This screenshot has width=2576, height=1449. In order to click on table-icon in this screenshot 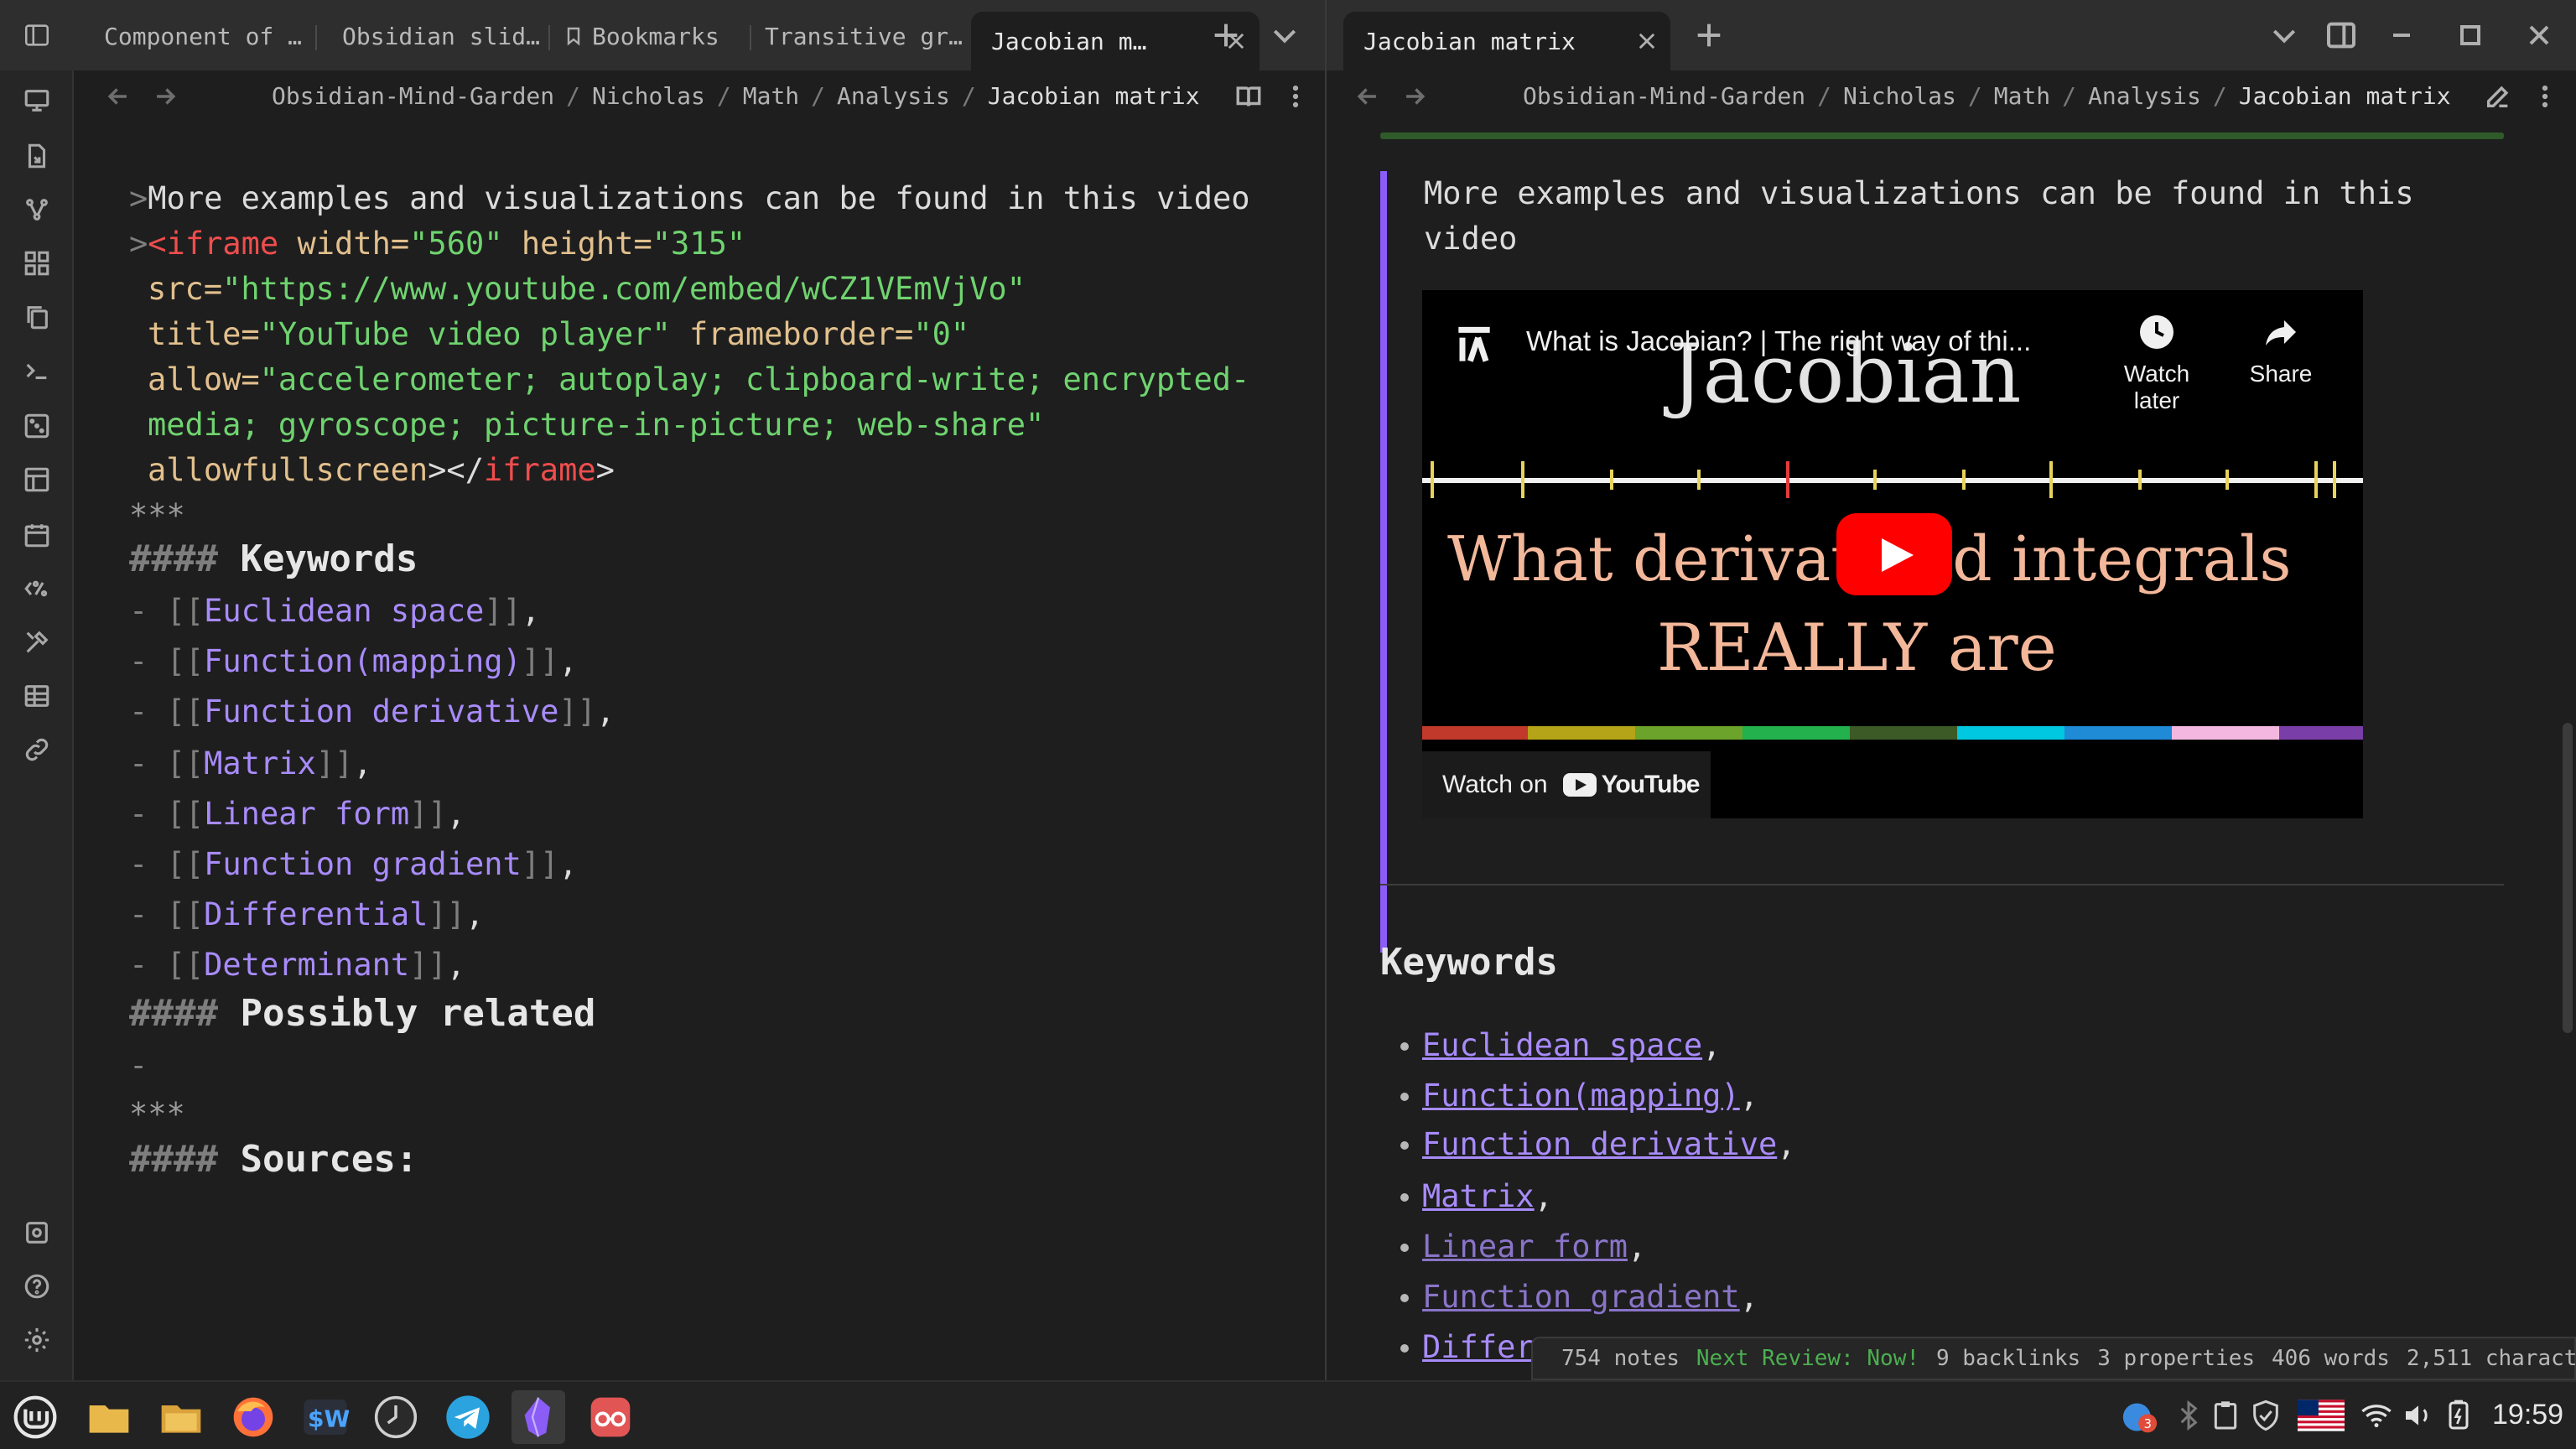, I will do `click(37, 696)`.